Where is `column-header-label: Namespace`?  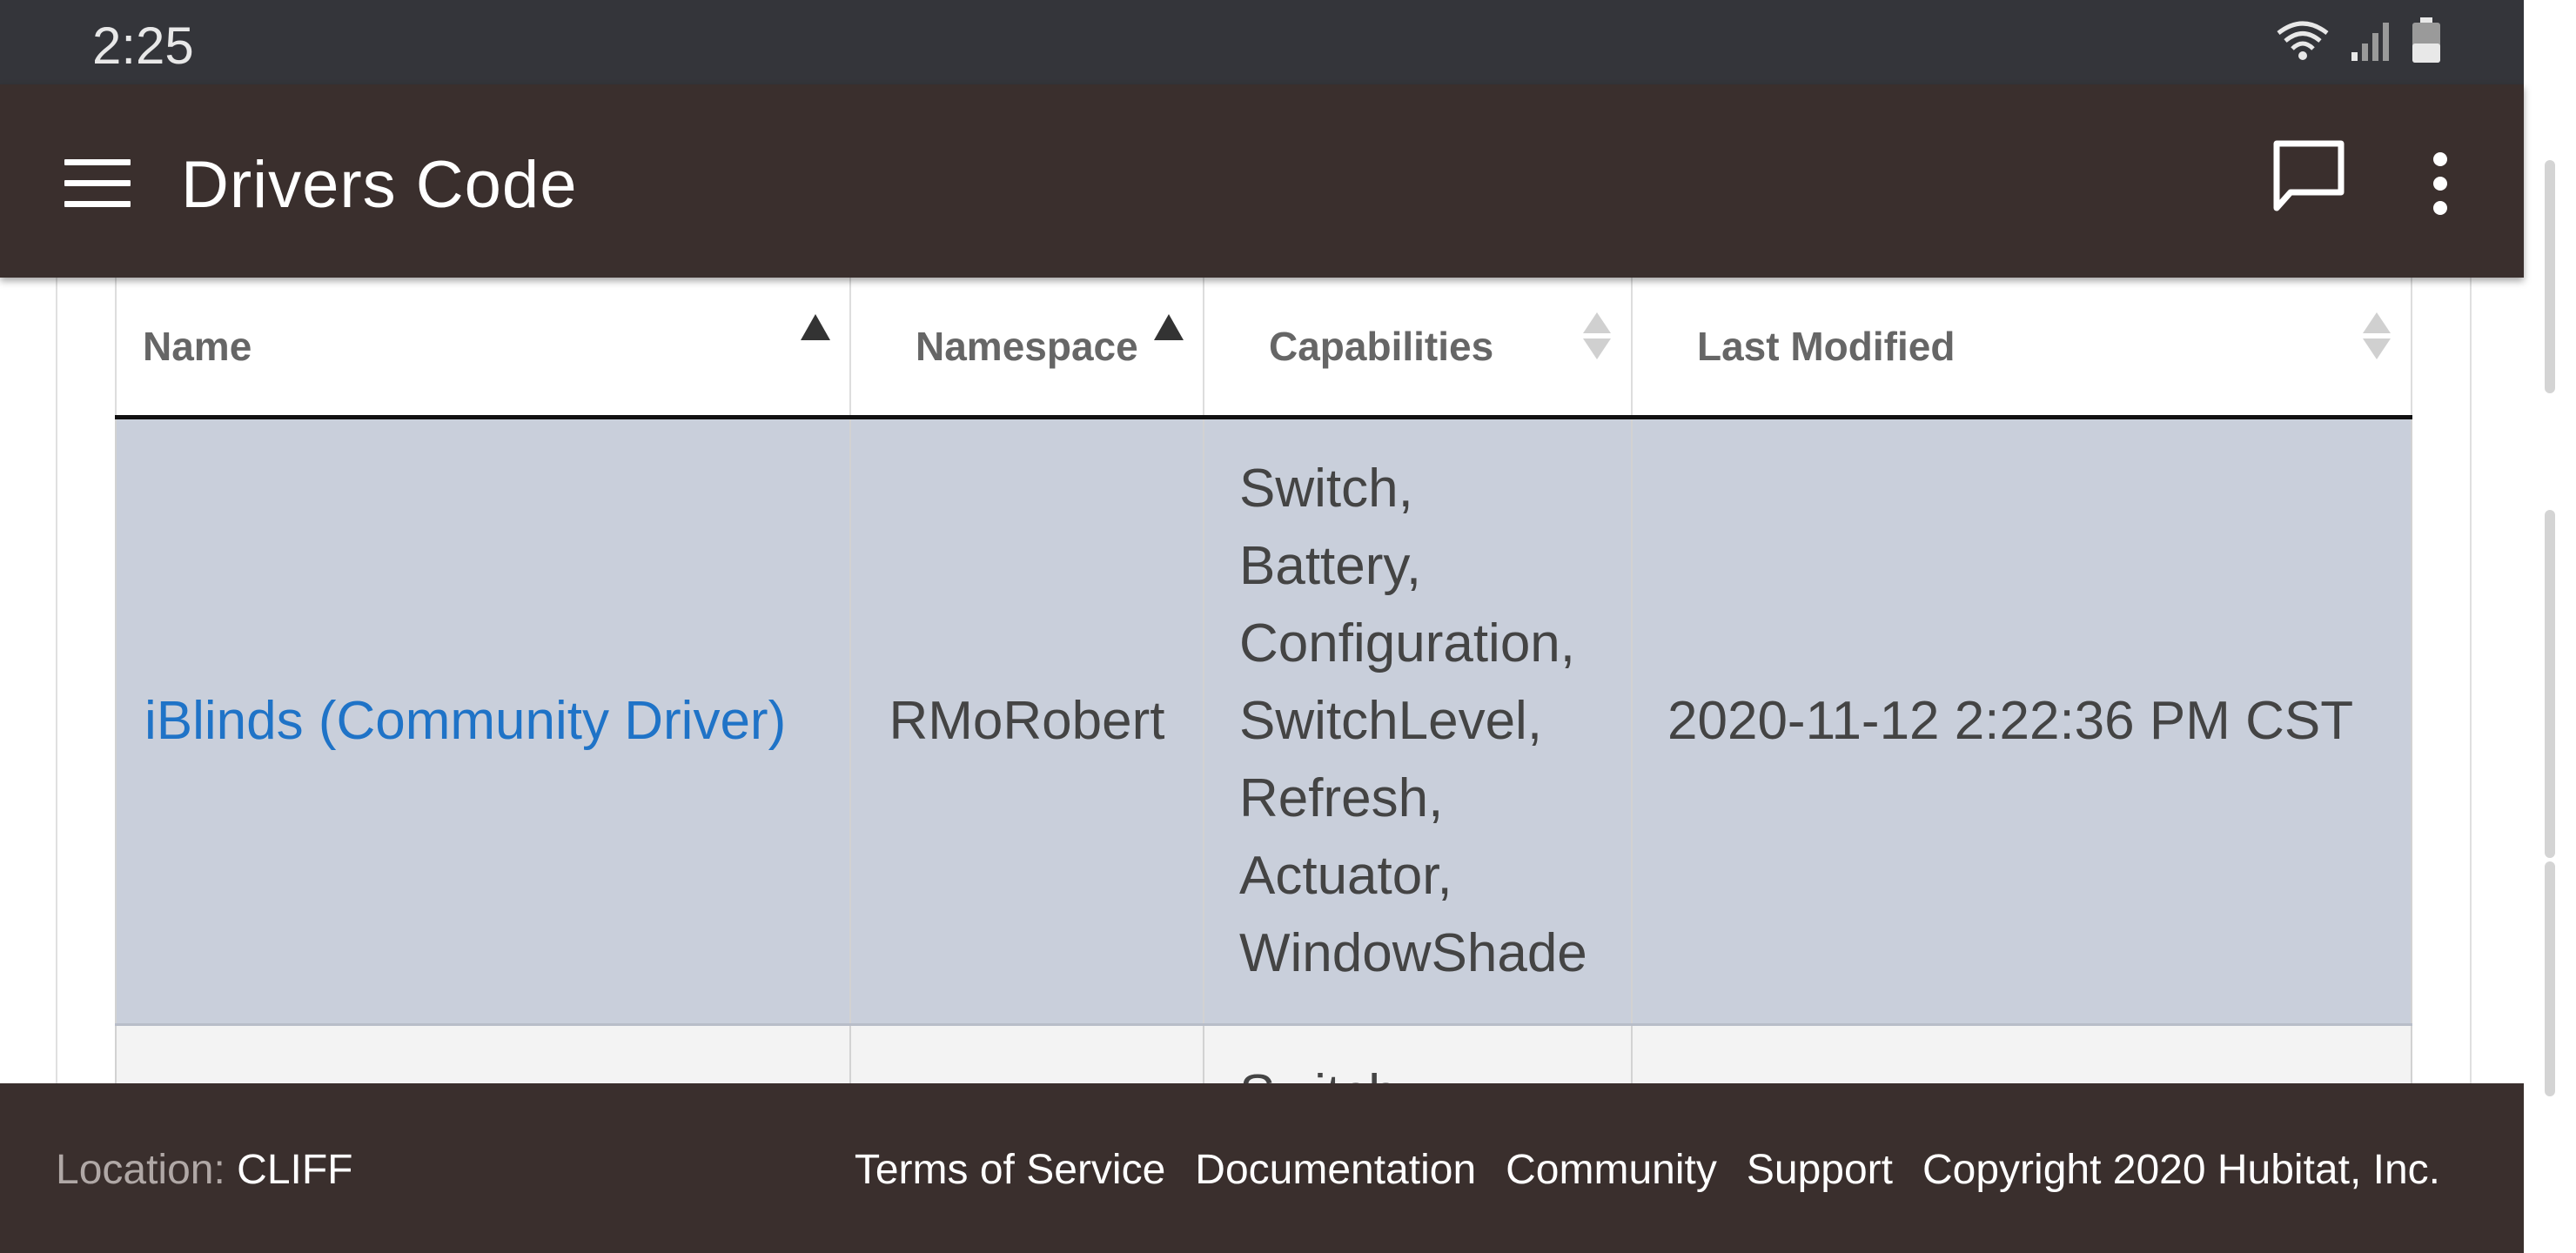
column-header-label: Namespace is located at coordinates (1027, 346).